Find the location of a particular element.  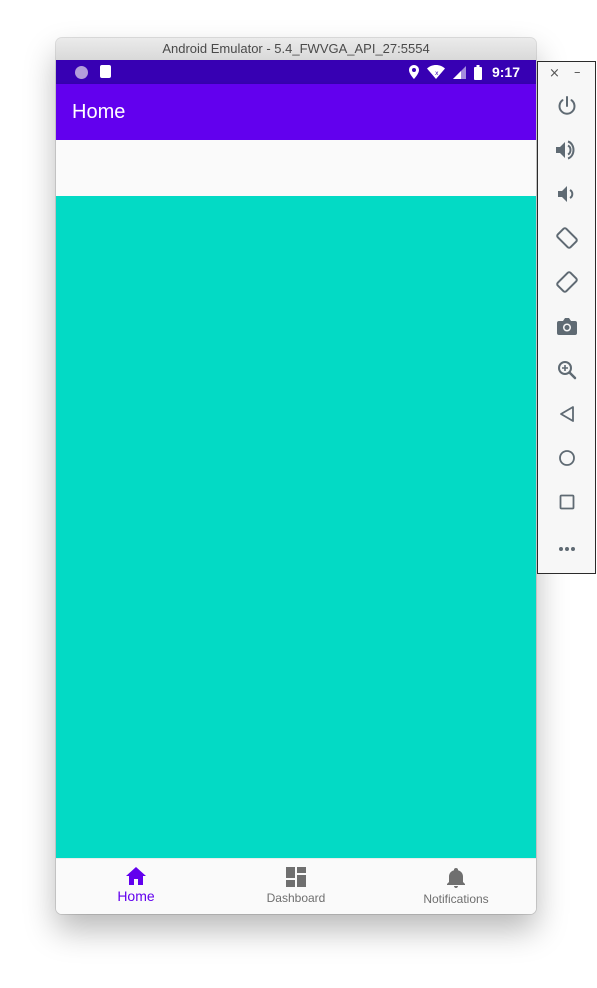

zoom-icon is located at coordinates (567, 372).